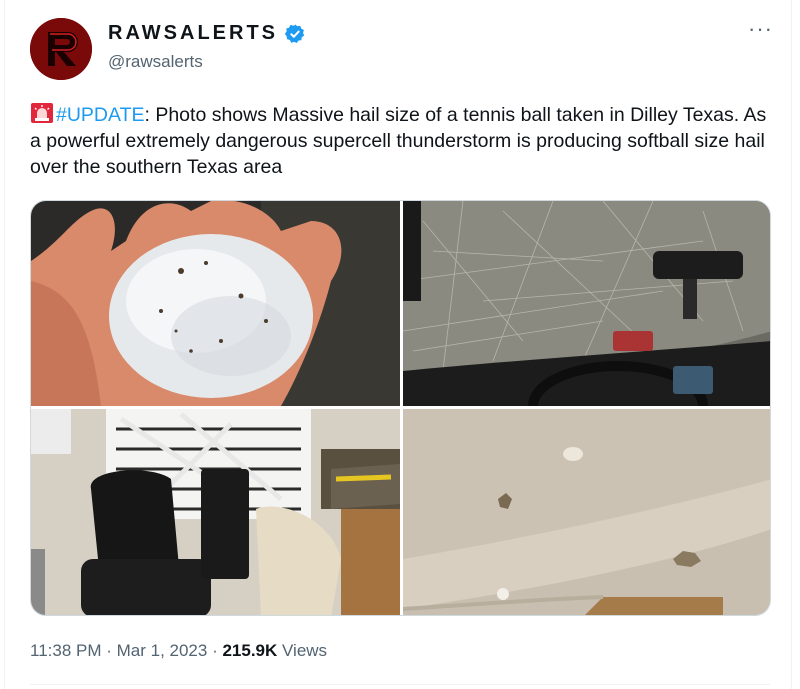 This screenshot has width=800, height=689. I want to click on rotating-light-icon, so click(42, 113).